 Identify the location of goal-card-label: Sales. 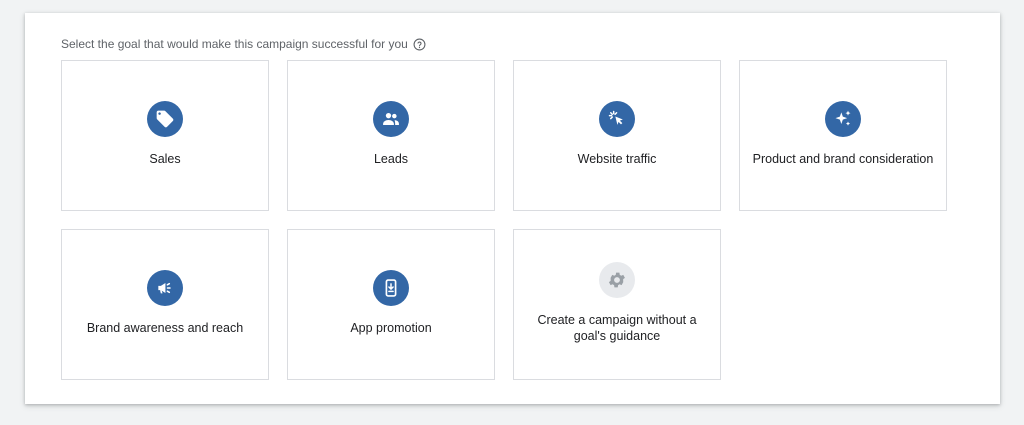
(165, 159).